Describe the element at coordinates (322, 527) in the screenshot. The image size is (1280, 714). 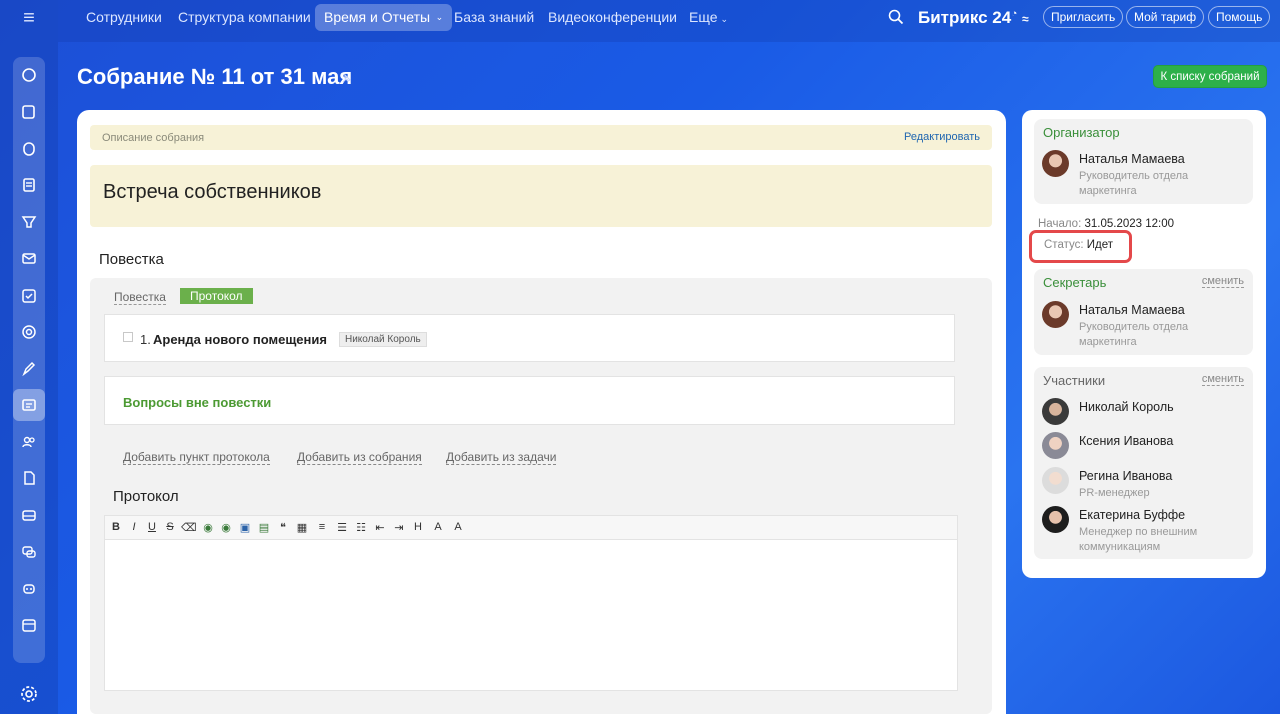
I see `align-icon: ≡` at that location.